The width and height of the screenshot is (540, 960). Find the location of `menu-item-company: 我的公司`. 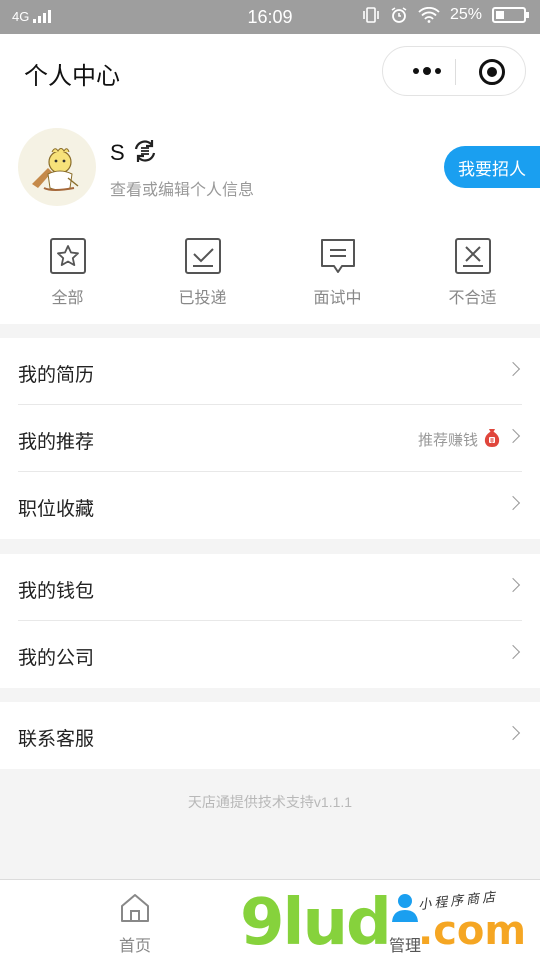

menu-item-company: 我的公司 is located at coordinates (270, 654).